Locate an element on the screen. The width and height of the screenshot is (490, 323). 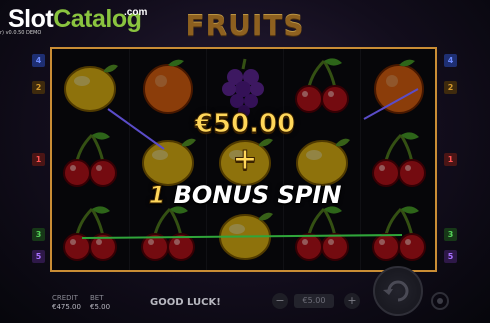
spin-icon is located at coordinates (396, 291).